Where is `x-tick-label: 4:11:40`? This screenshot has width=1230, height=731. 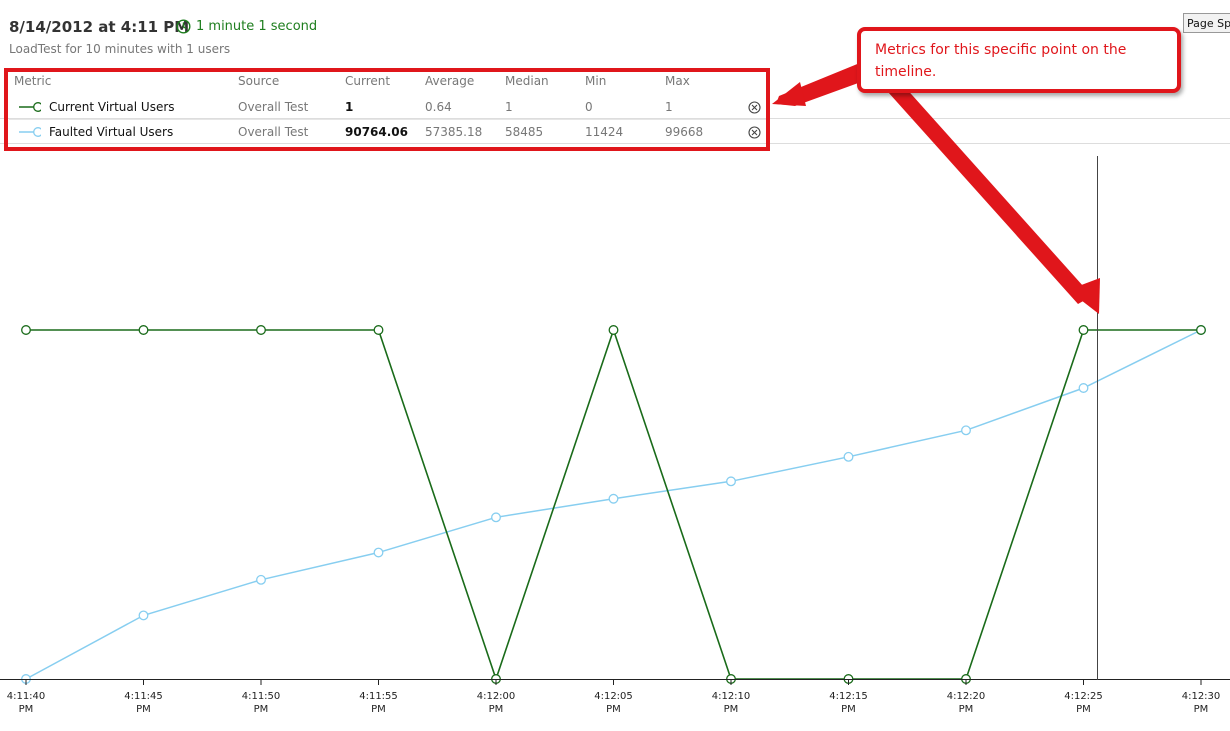 x-tick-label: 4:11:40 is located at coordinates (26, 696).